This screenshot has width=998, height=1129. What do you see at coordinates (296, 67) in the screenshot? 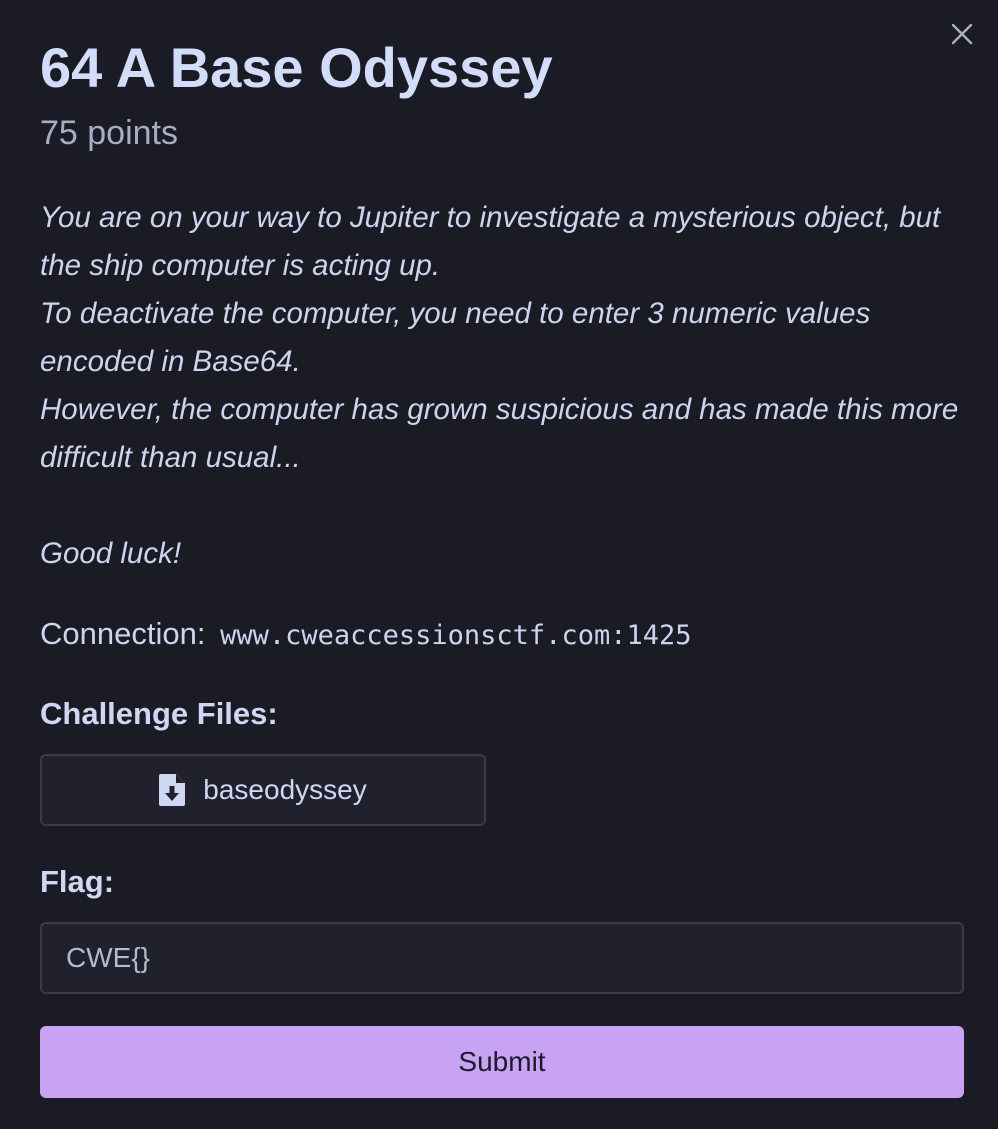
I see `challenge-title: 64 A Base Odyssey` at bounding box center [296, 67].